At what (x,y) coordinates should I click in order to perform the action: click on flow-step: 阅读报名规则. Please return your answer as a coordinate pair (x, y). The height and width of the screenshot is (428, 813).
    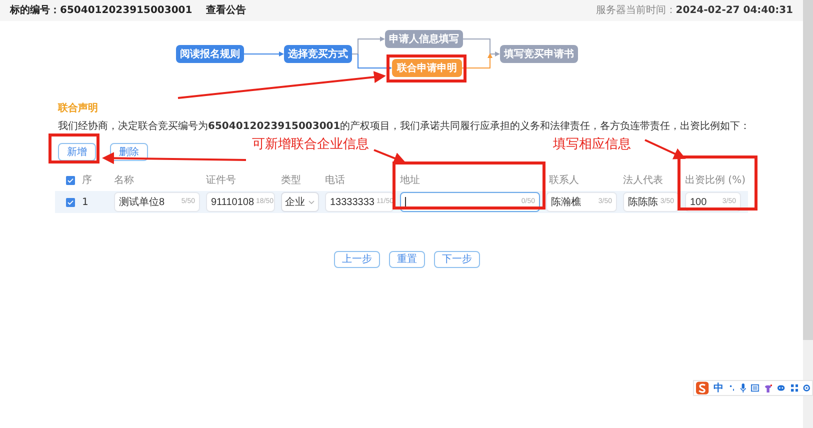
    Looking at the image, I should click on (210, 54).